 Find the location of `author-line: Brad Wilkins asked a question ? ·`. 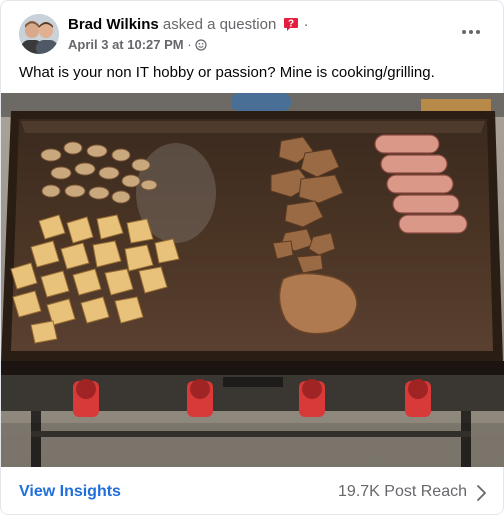

author-line: Brad Wilkins asked a question ? · is located at coordinates (188, 24).